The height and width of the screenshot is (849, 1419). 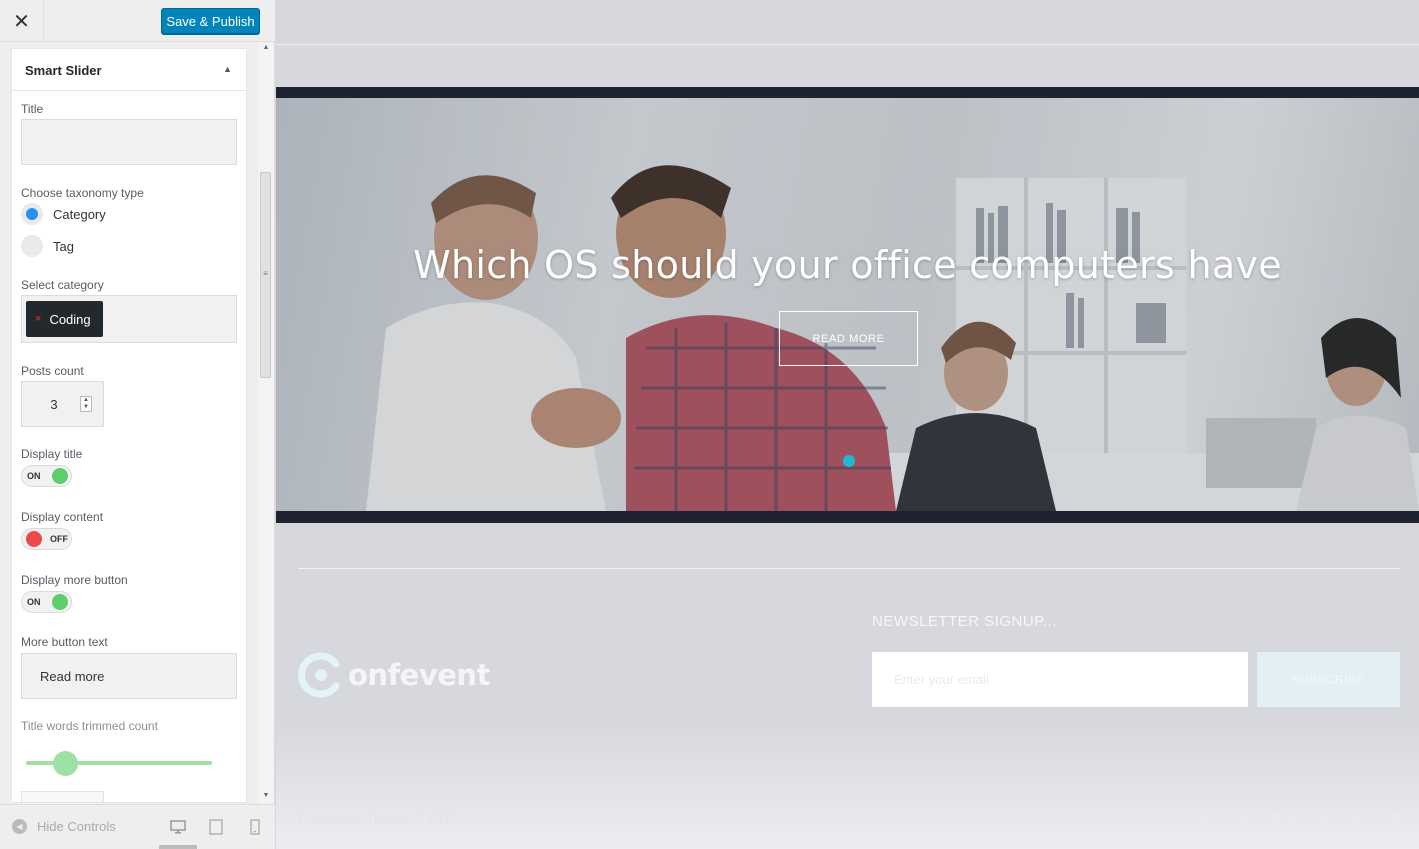 I want to click on scroll-down-icon: ▼, so click(x=266, y=797).